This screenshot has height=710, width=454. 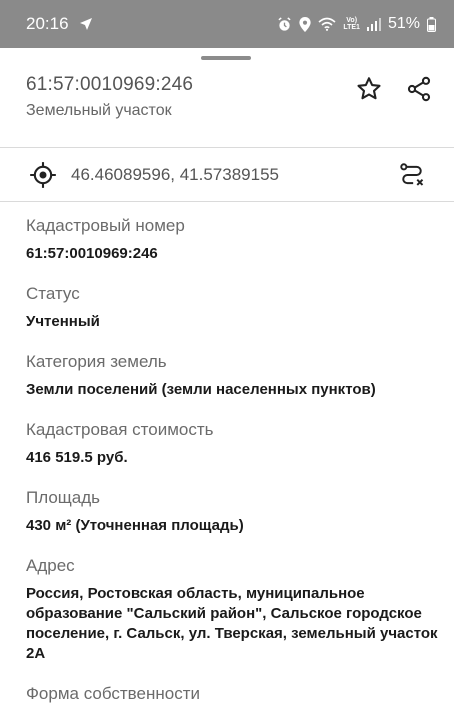 What do you see at coordinates (50, 565) in the screenshot?
I see `field-label: Адрес` at bounding box center [50, 565].